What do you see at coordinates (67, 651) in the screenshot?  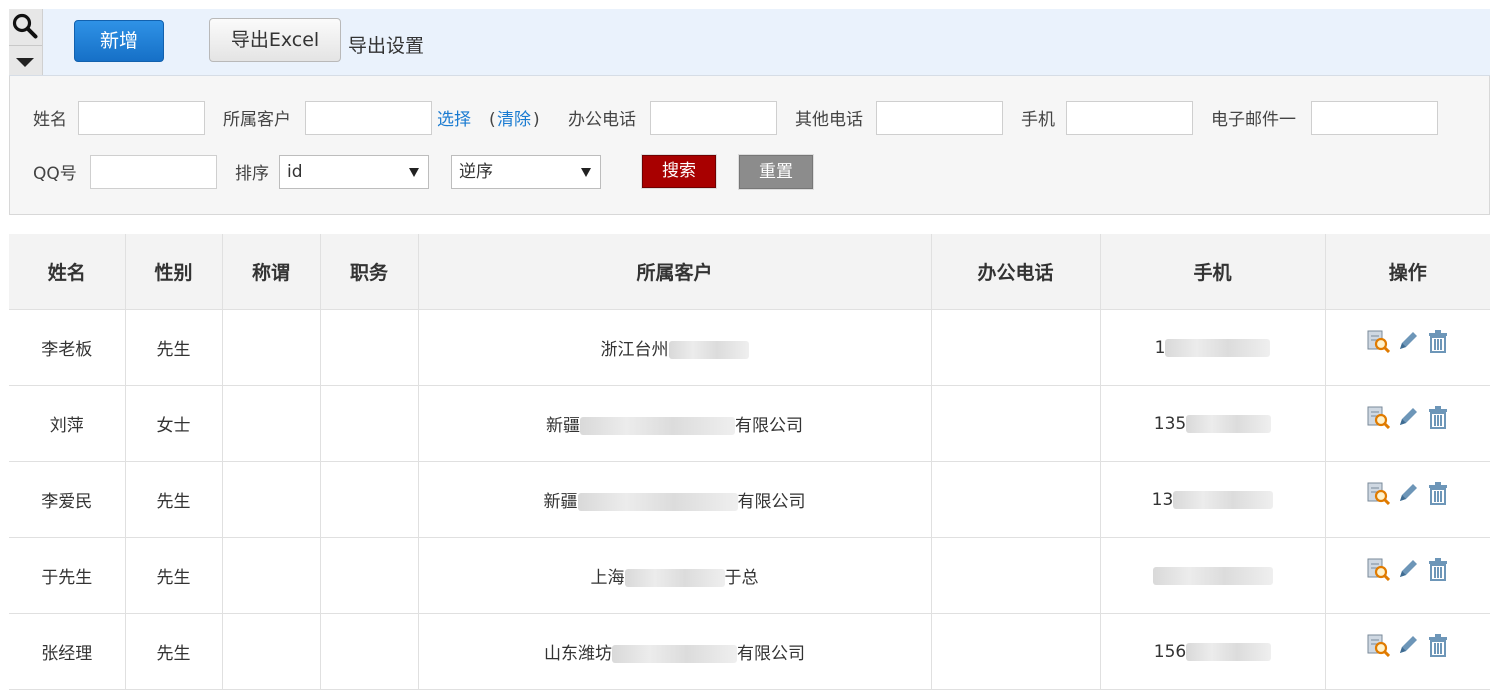 I see `cell-name: 张经理` at bounding box center [67, 651].